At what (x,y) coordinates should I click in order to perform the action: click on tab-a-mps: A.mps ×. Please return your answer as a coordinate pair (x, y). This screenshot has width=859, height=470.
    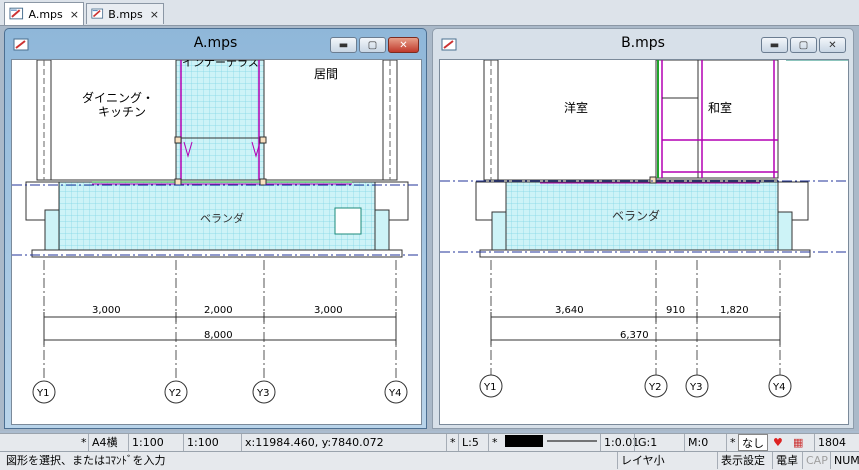
    Looking at the image, I should click on (44, 13).